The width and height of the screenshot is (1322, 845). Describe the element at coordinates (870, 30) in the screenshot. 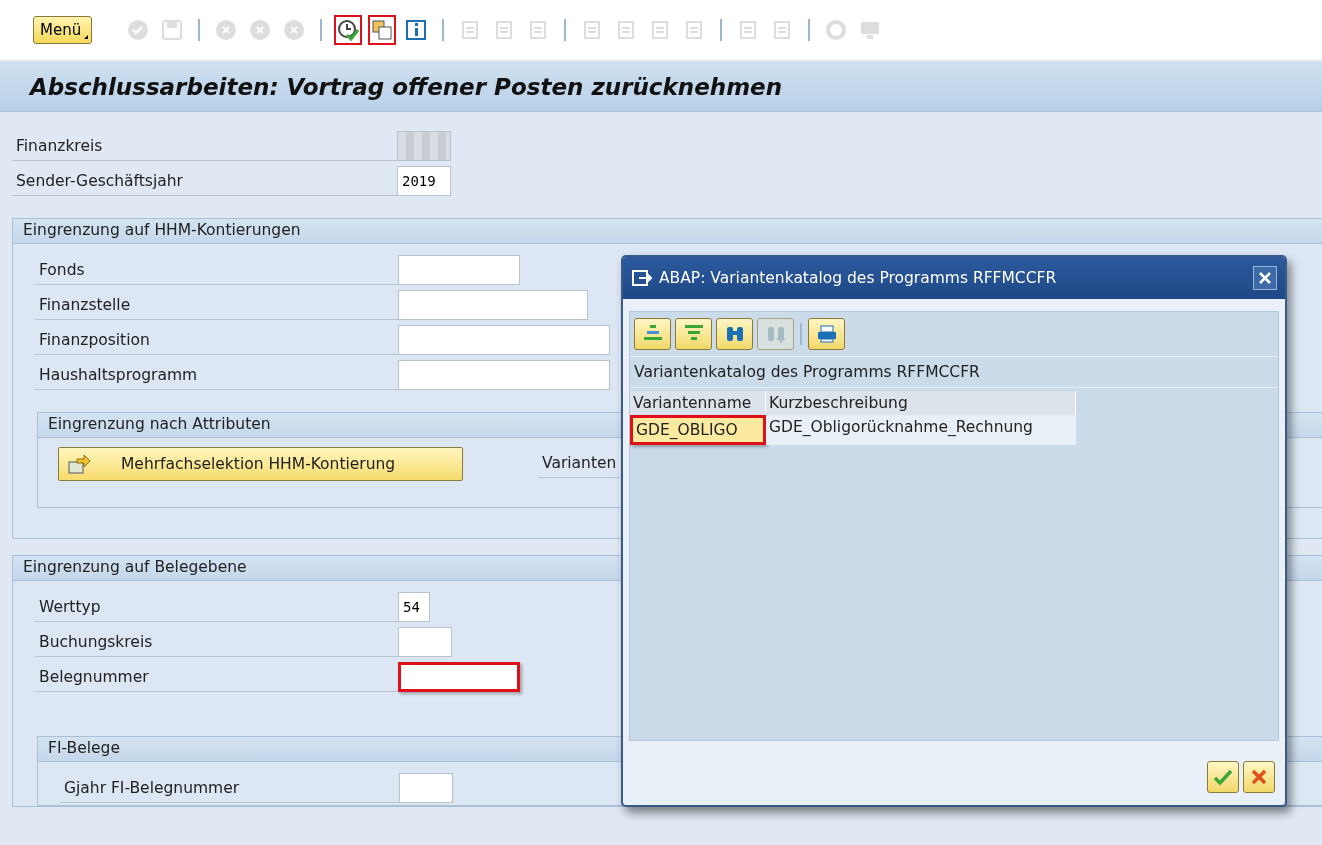

I see `monitor-icon` at that location.